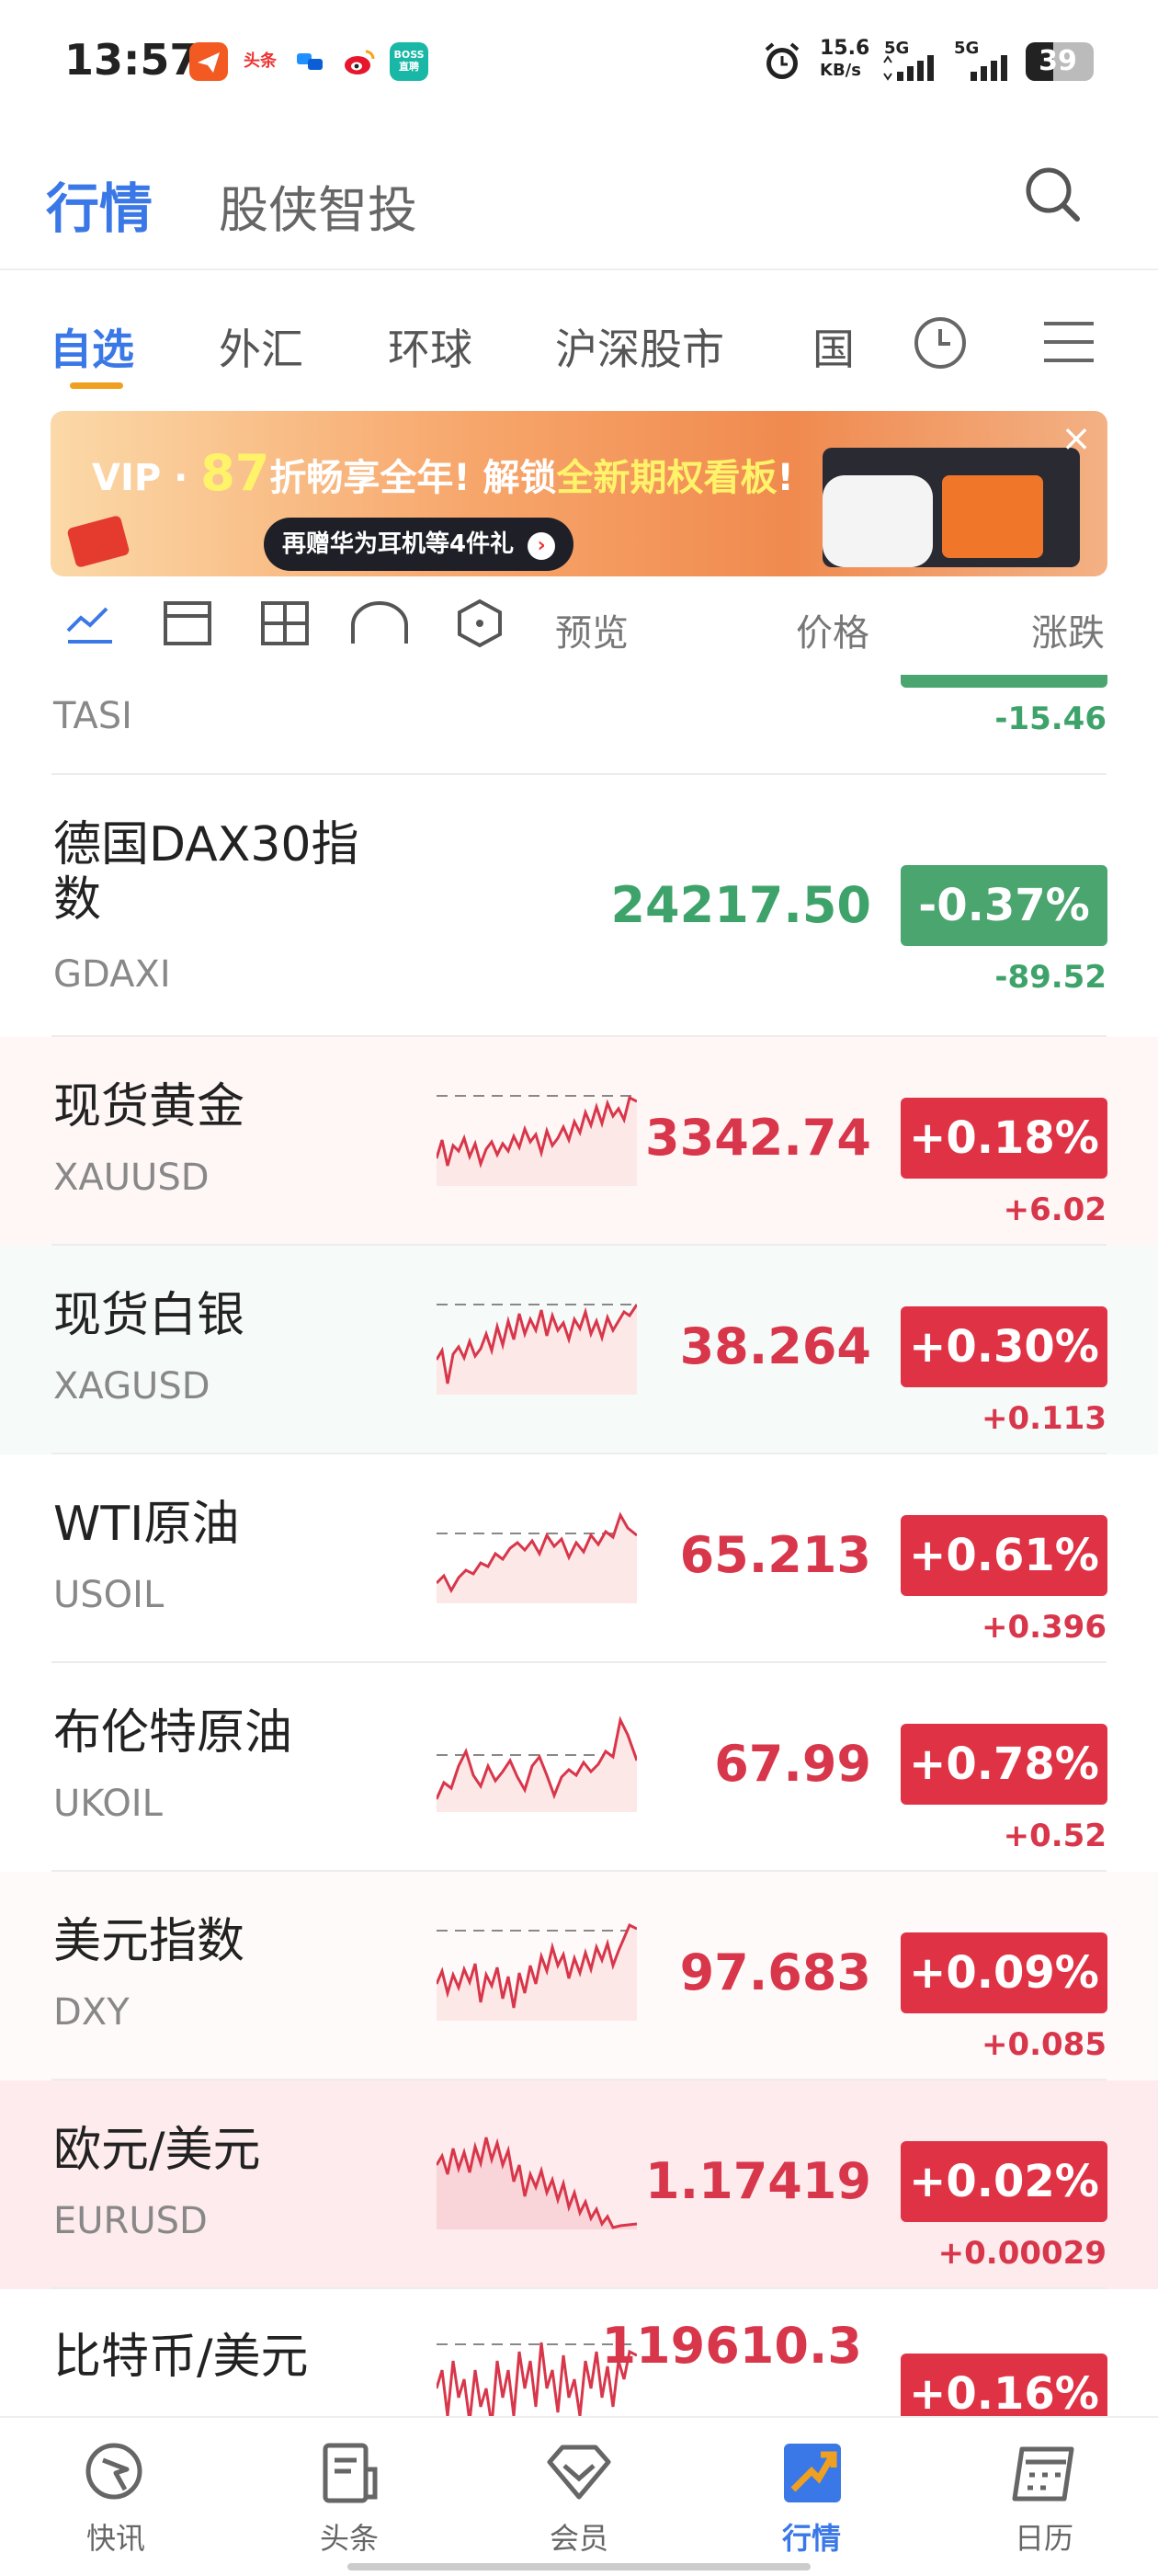 This screenshot has height=2576, width=1158. Describe the element at coordinates (90, 623) in the screenshot. I see `line-chart-view-icon` at that location.